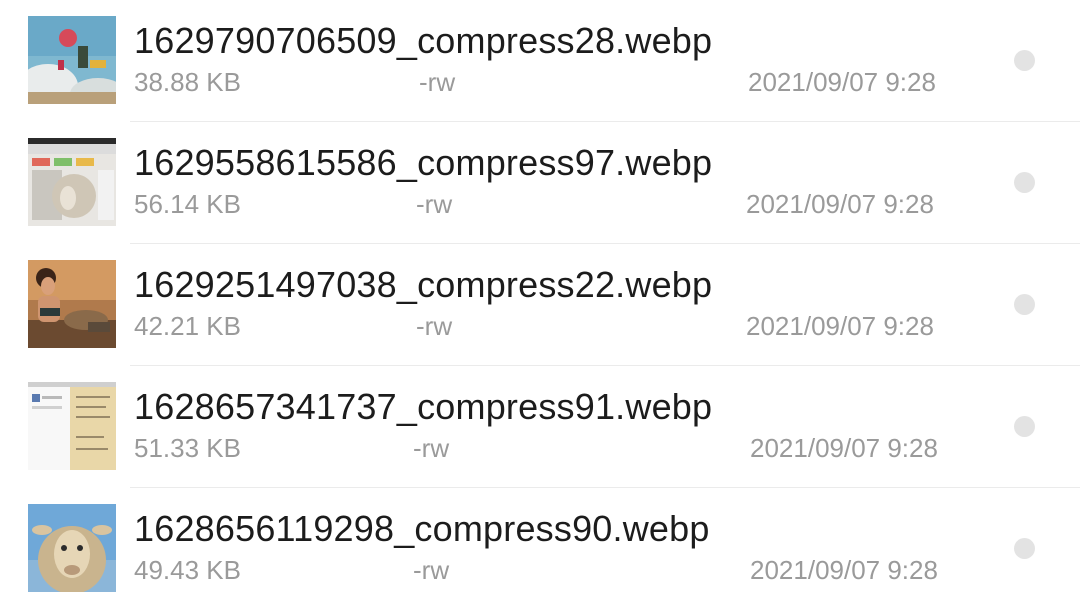 This screenshot has width=1080, height=605. What do you see at coordinates (423, 284) in the screenshot?
I see `file-name: 1629251497038_compress22.webp` at bounding box center [423, 284].